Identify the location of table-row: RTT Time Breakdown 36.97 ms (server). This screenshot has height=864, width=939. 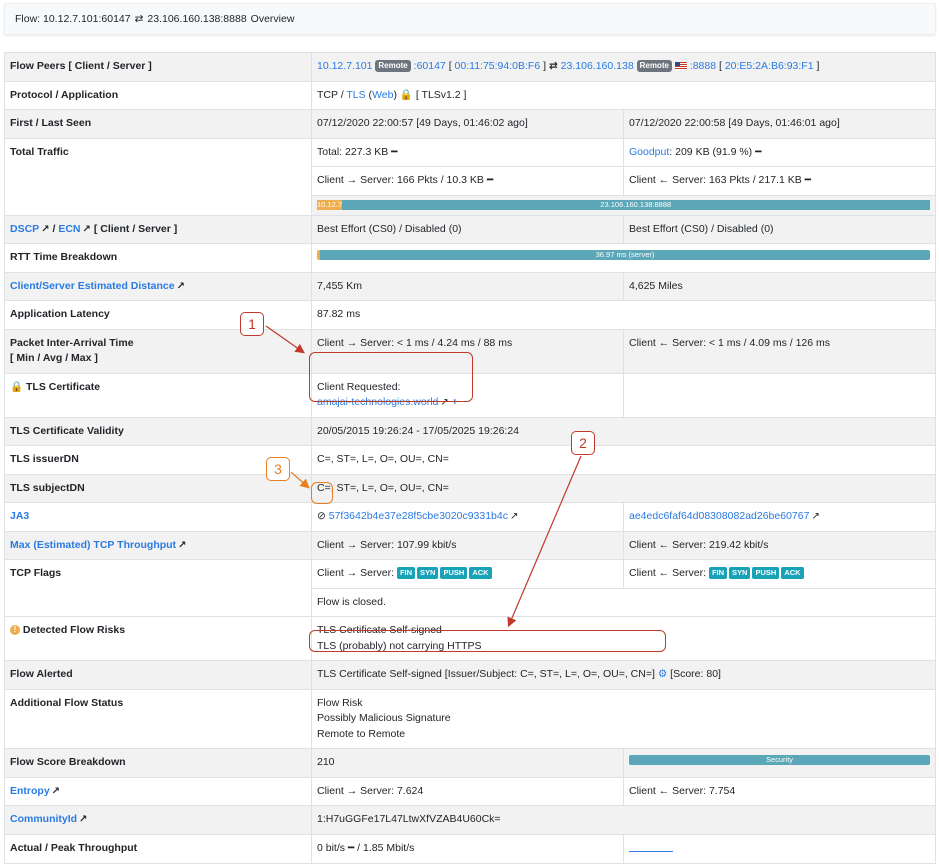
(470, 258).